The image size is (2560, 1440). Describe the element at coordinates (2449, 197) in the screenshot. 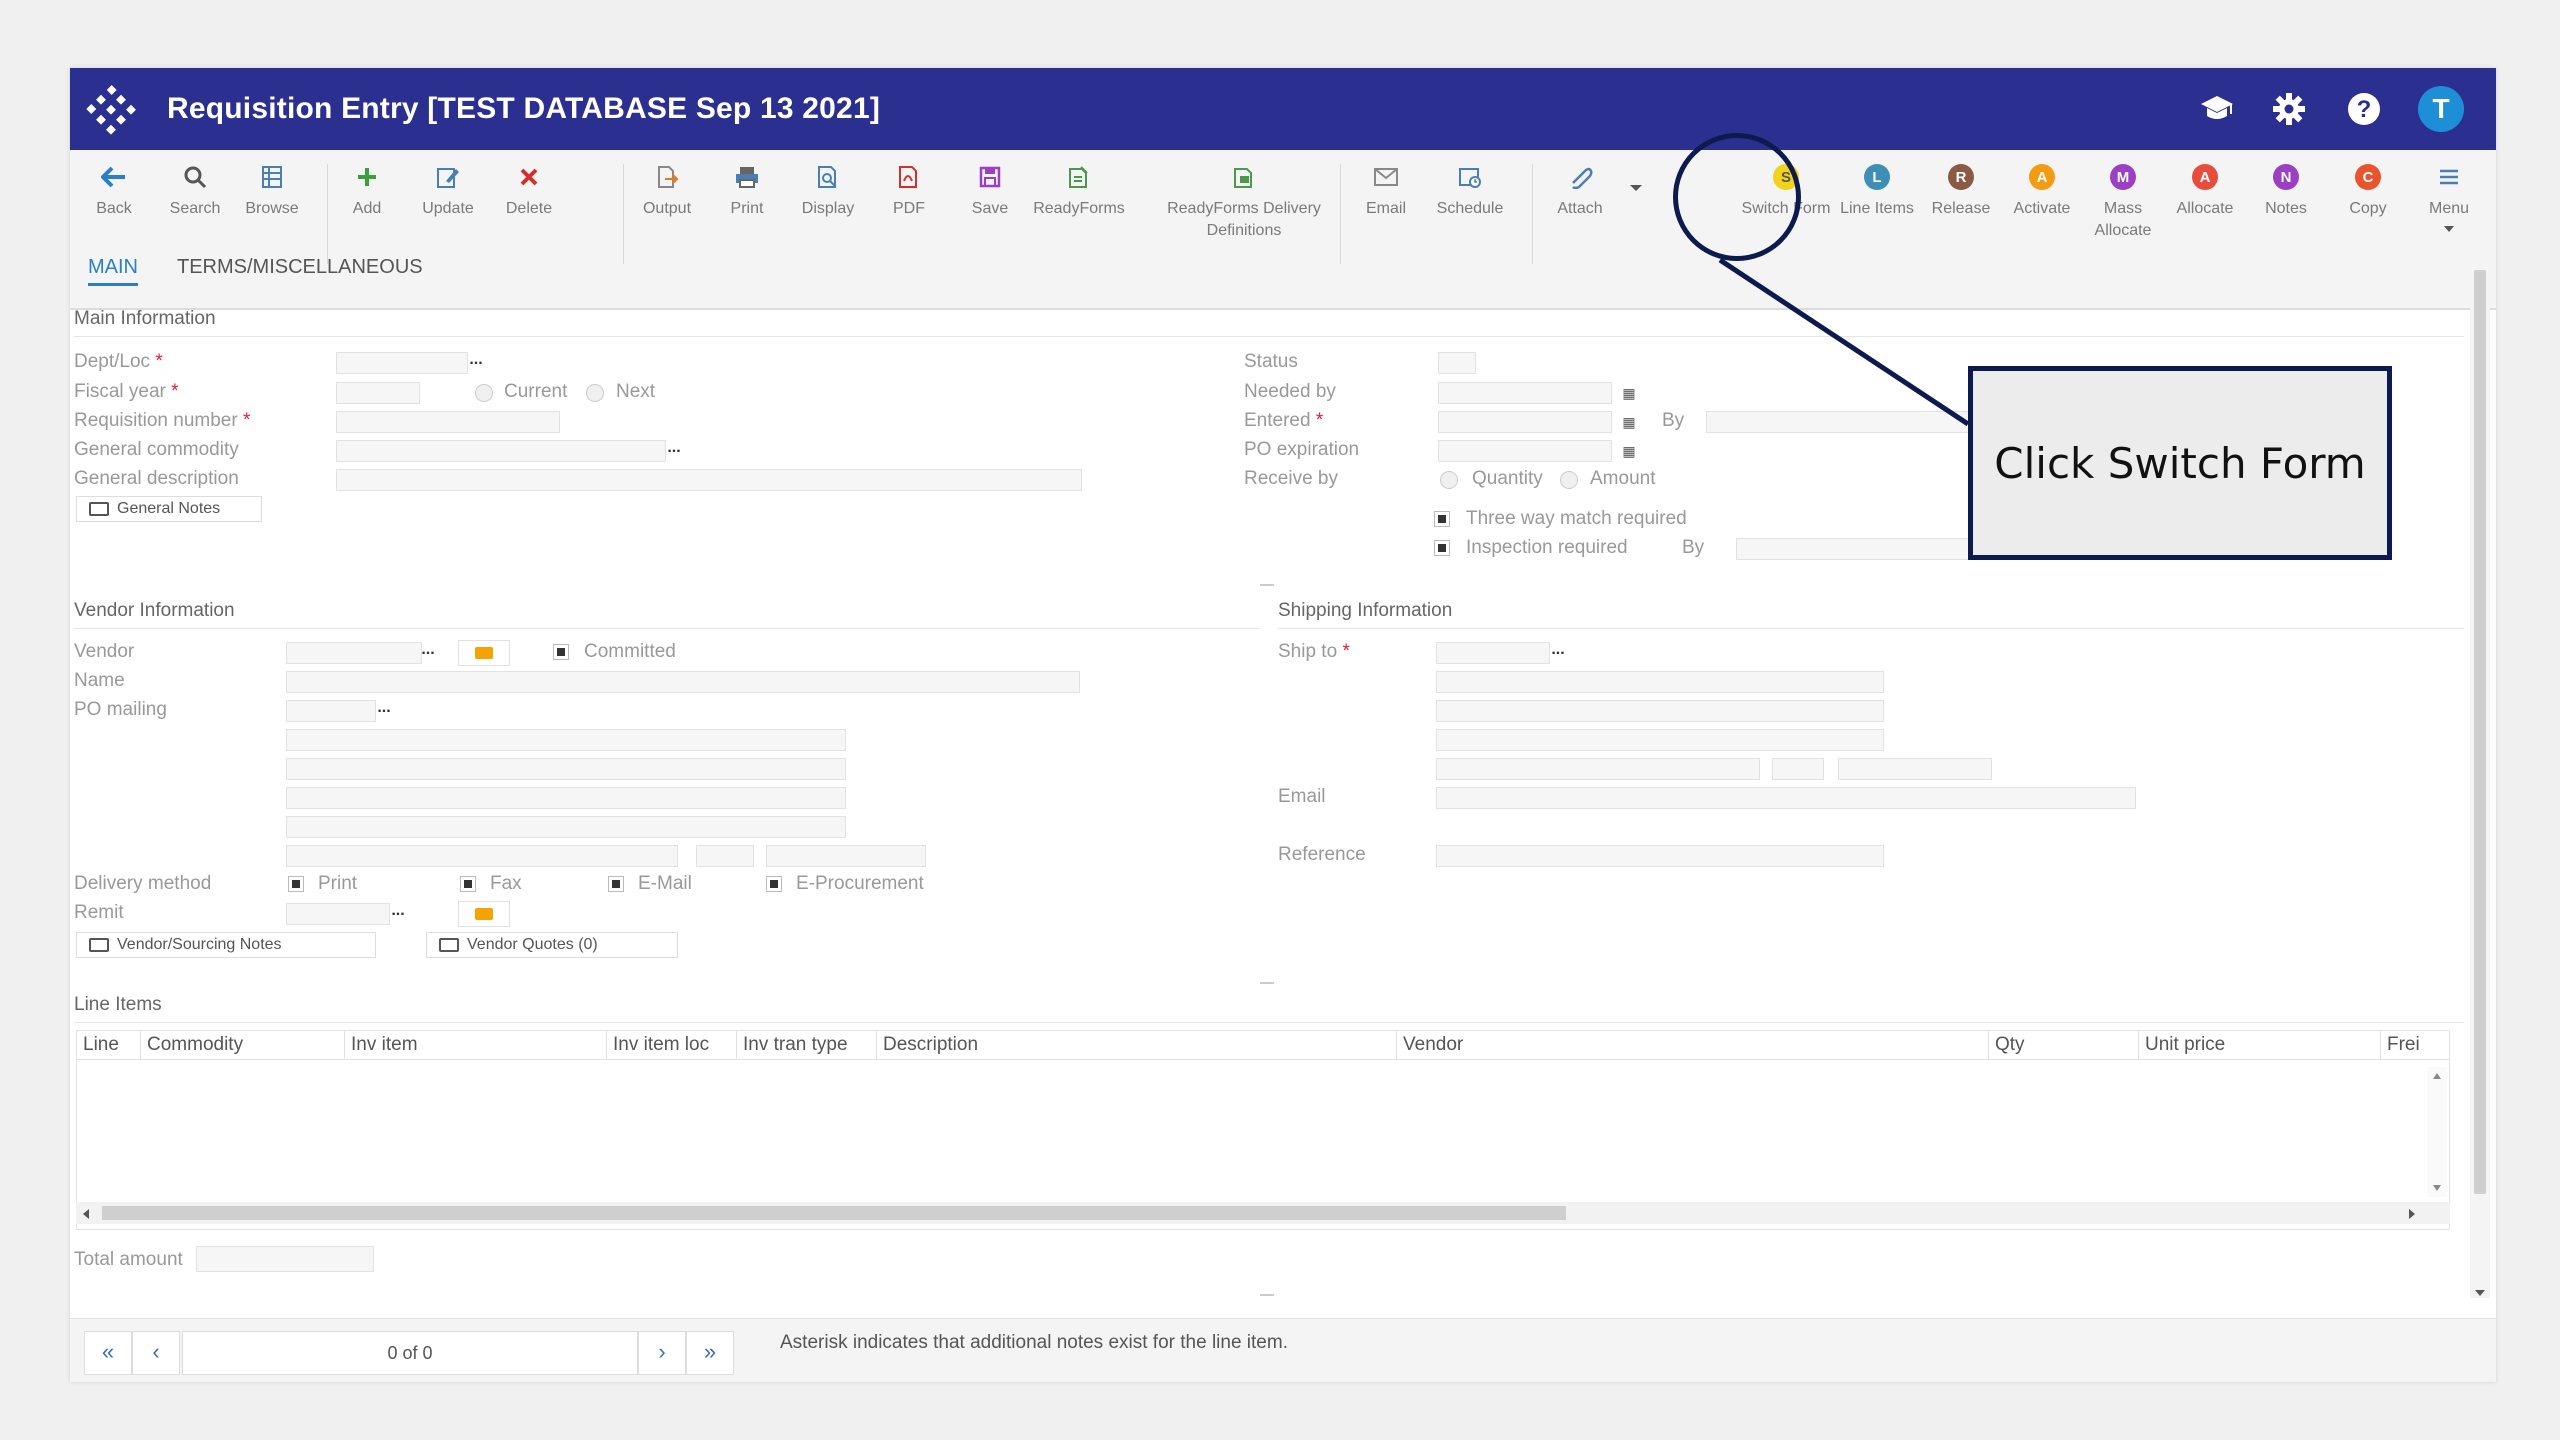

I see `menu-button: Menu` at that location.